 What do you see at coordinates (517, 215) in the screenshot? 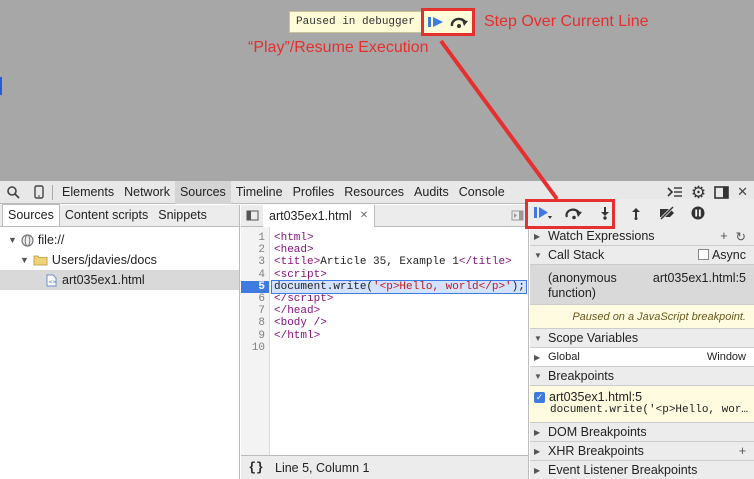
I see `toggle-debugger-icon` at bounding box center [517, 215].